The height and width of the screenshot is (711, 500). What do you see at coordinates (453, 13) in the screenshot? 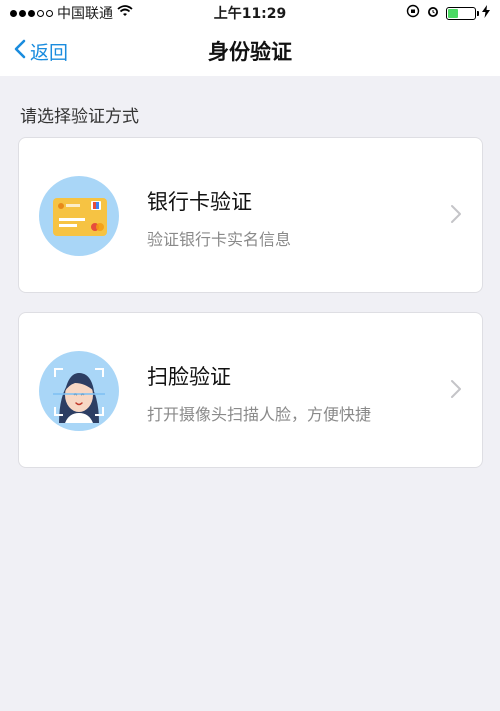
I see `battery-fill` at bounding box center [453, 13].